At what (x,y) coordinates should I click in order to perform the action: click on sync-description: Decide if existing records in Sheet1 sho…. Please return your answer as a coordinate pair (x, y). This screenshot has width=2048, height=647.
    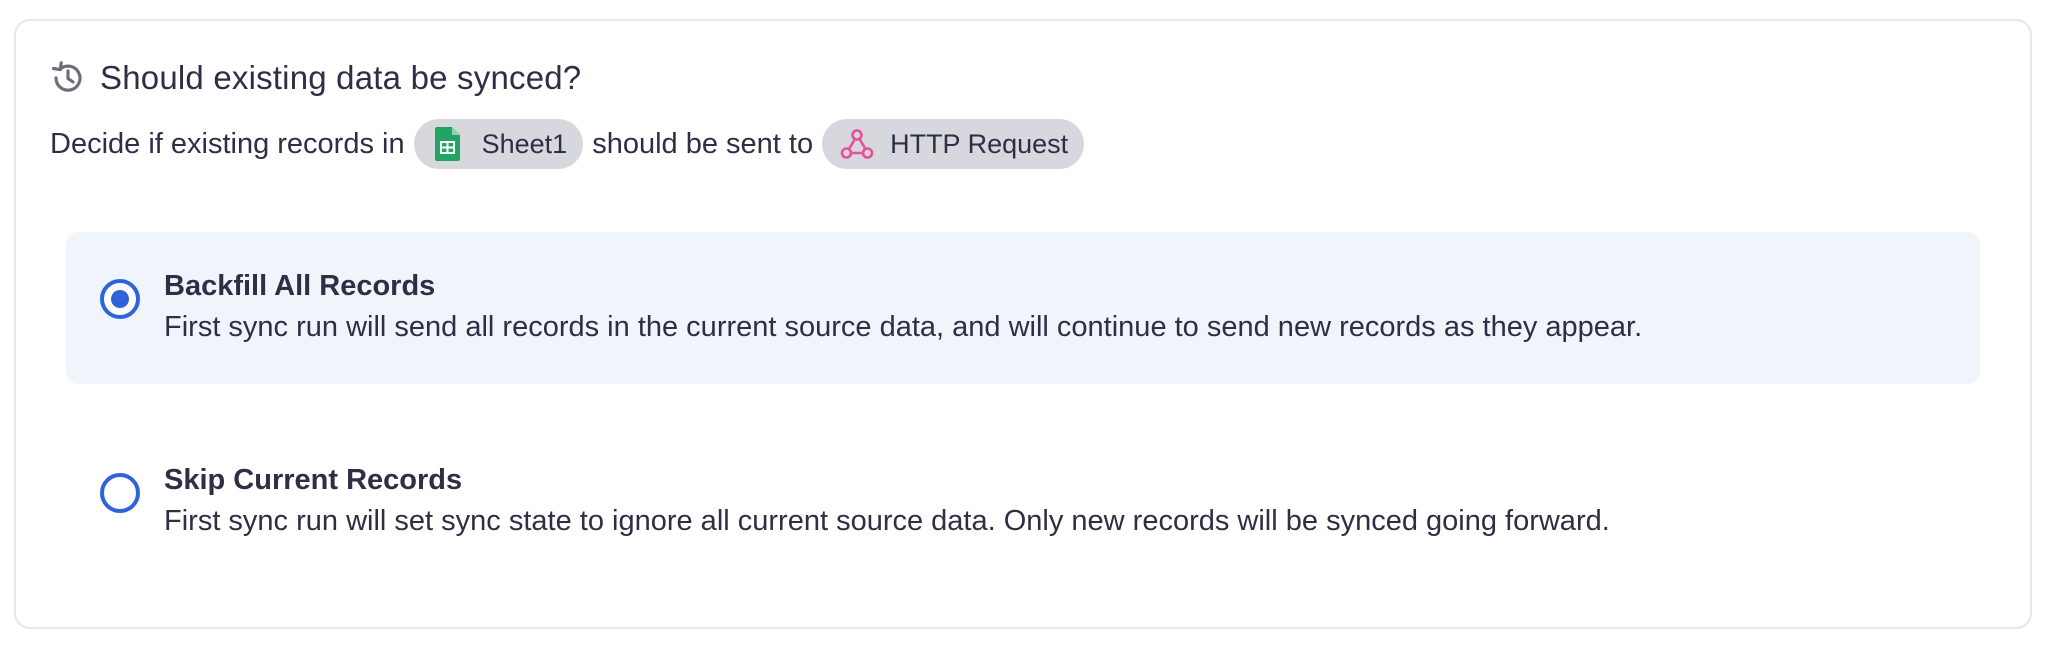
    Looking at the image, I should click on (571, 144).